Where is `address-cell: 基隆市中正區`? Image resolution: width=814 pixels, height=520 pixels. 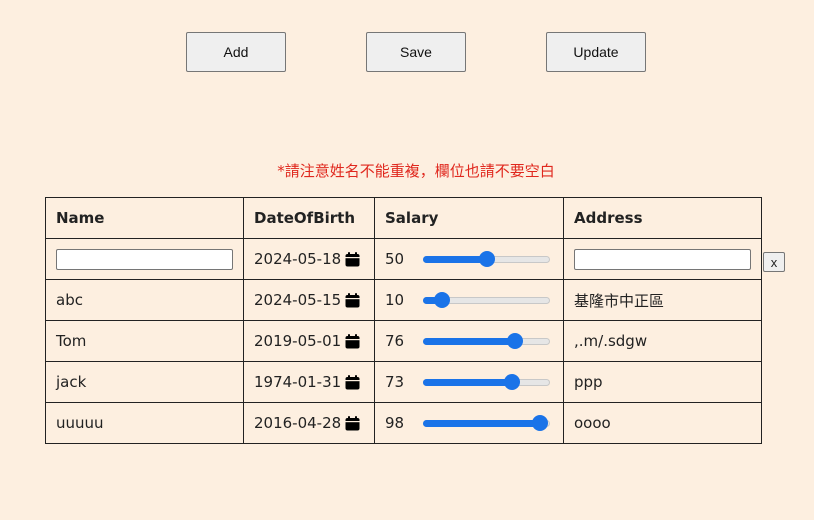 address-cell: 基隆市中正區 is located at coordinates (662, 300).